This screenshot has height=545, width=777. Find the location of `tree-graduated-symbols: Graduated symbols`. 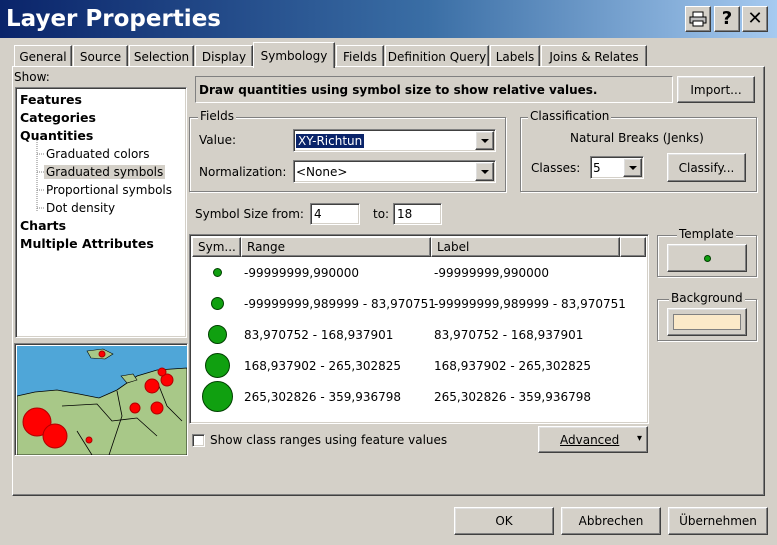

tree-graduated-symbols: Graduated symbols is located at coordinates (105, 172).